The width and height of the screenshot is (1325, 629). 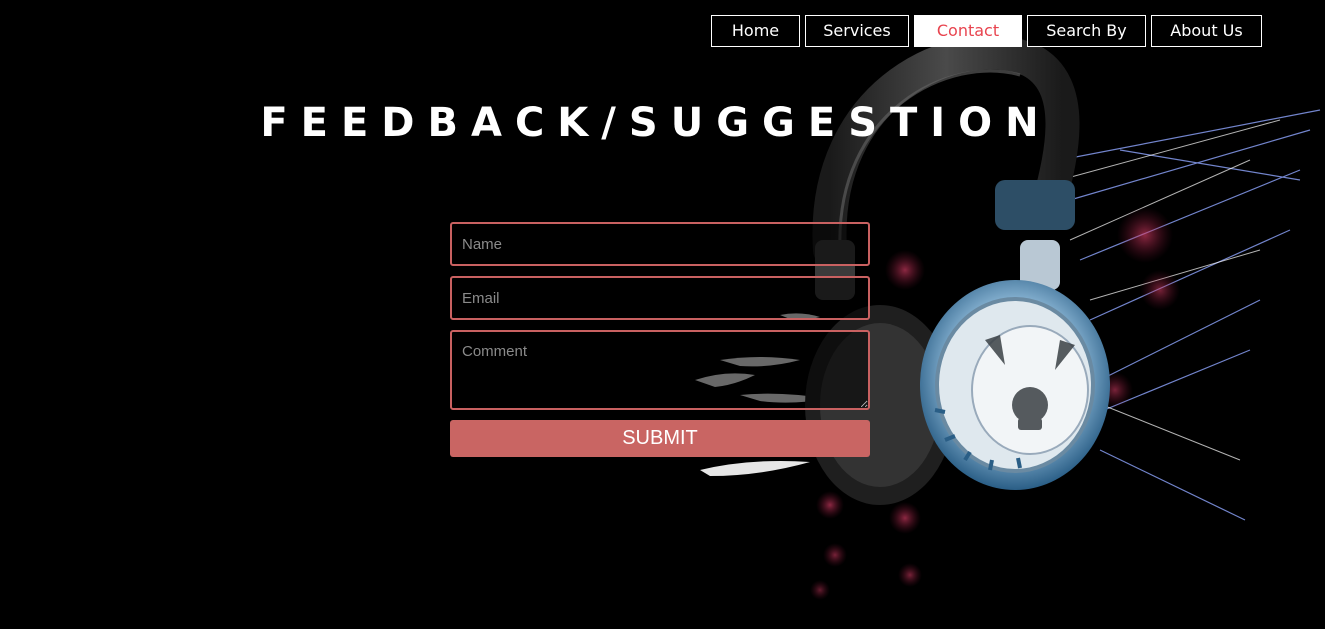 I want to click on nav-home-link: Home, so click(x=755, y=31).